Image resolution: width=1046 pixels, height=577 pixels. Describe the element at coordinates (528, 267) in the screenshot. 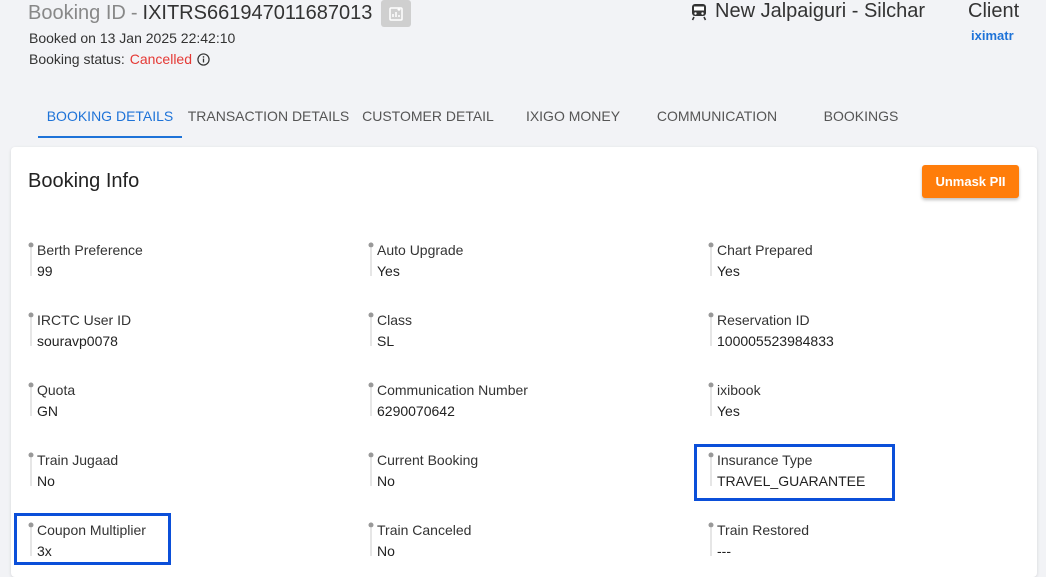

I see `field-auto-upgrade: Auto Upgrade Yes` at that location.